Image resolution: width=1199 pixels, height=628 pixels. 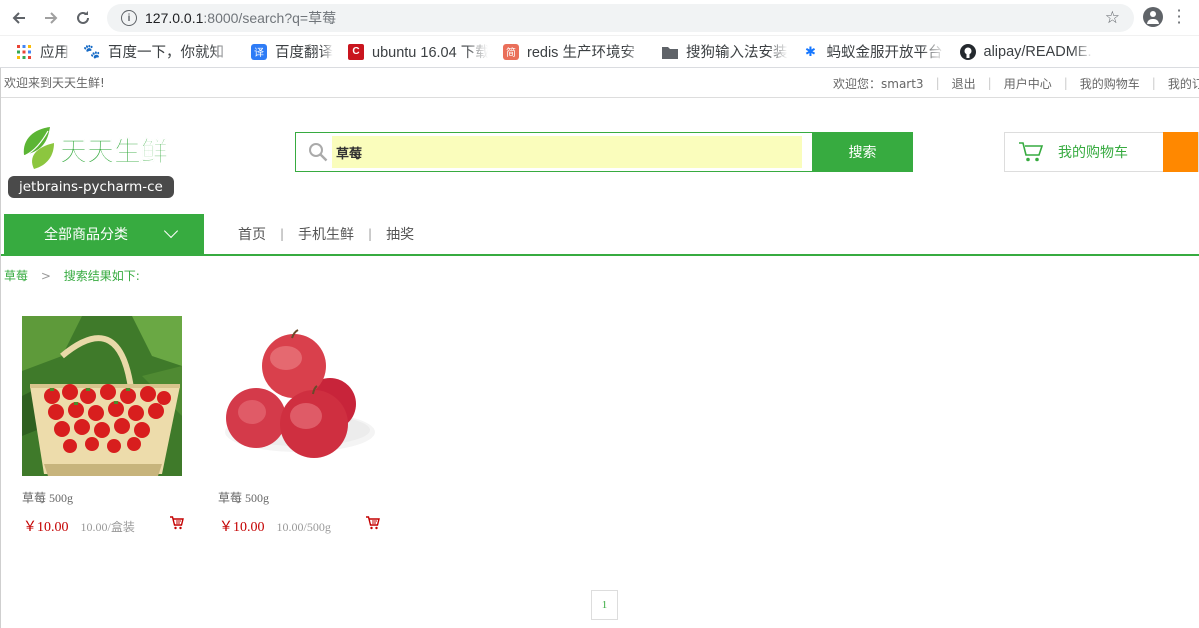 I want to click on nav-home: 首页, so click(x=252, y=234).